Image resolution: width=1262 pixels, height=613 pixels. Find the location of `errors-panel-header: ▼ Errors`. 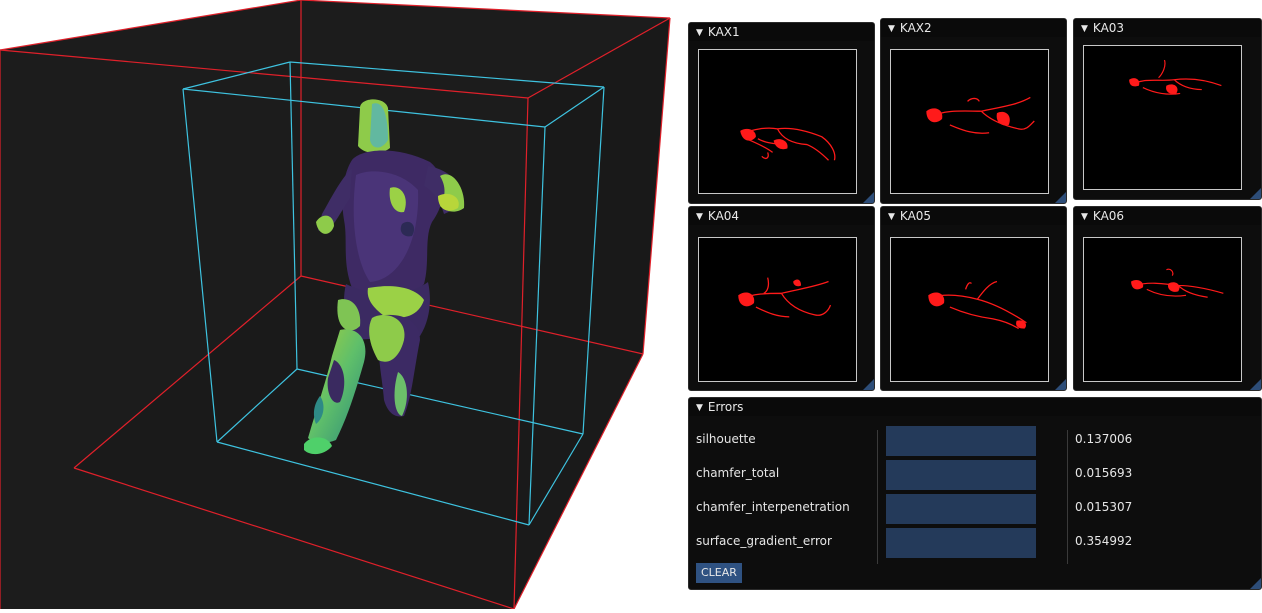

errors-panel-header: ▼ Errors is located at coordinates (975, 407).